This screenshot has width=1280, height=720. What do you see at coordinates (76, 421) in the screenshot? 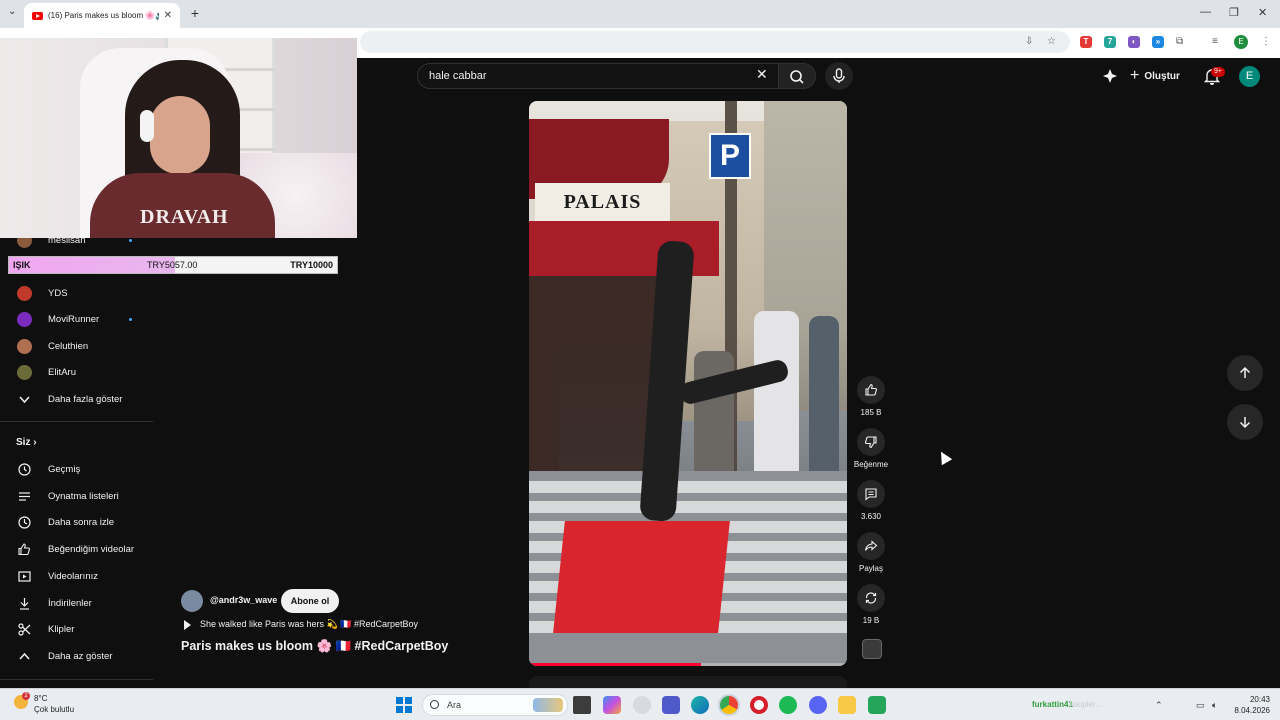
I see `sidebar-divider` at bounding box center [76, 421].